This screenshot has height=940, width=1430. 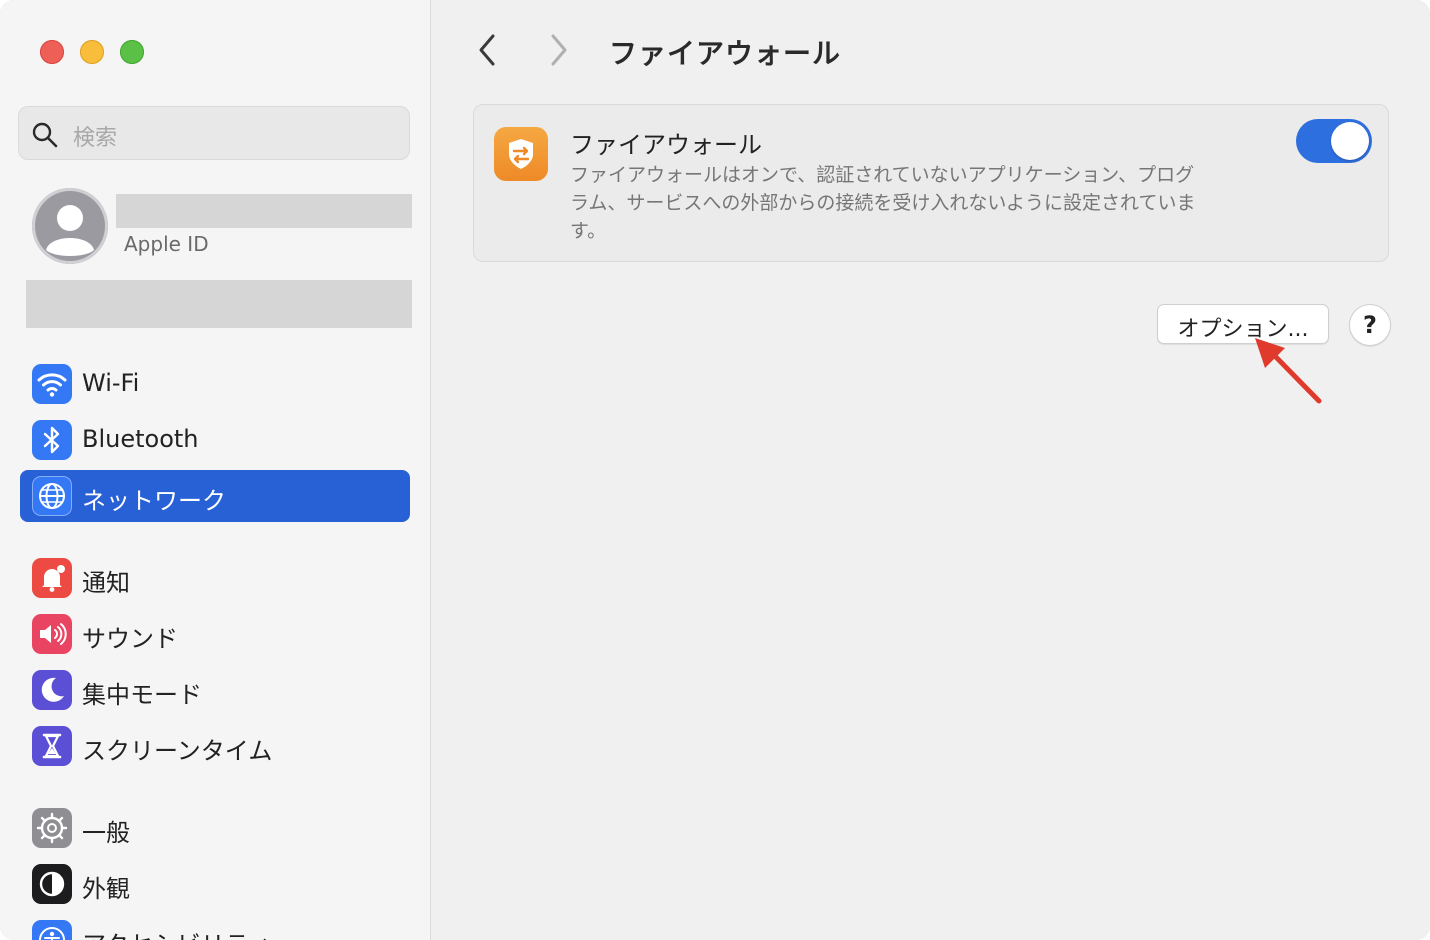 I want to click on maximize-window-button, so click(x=132, y=52).